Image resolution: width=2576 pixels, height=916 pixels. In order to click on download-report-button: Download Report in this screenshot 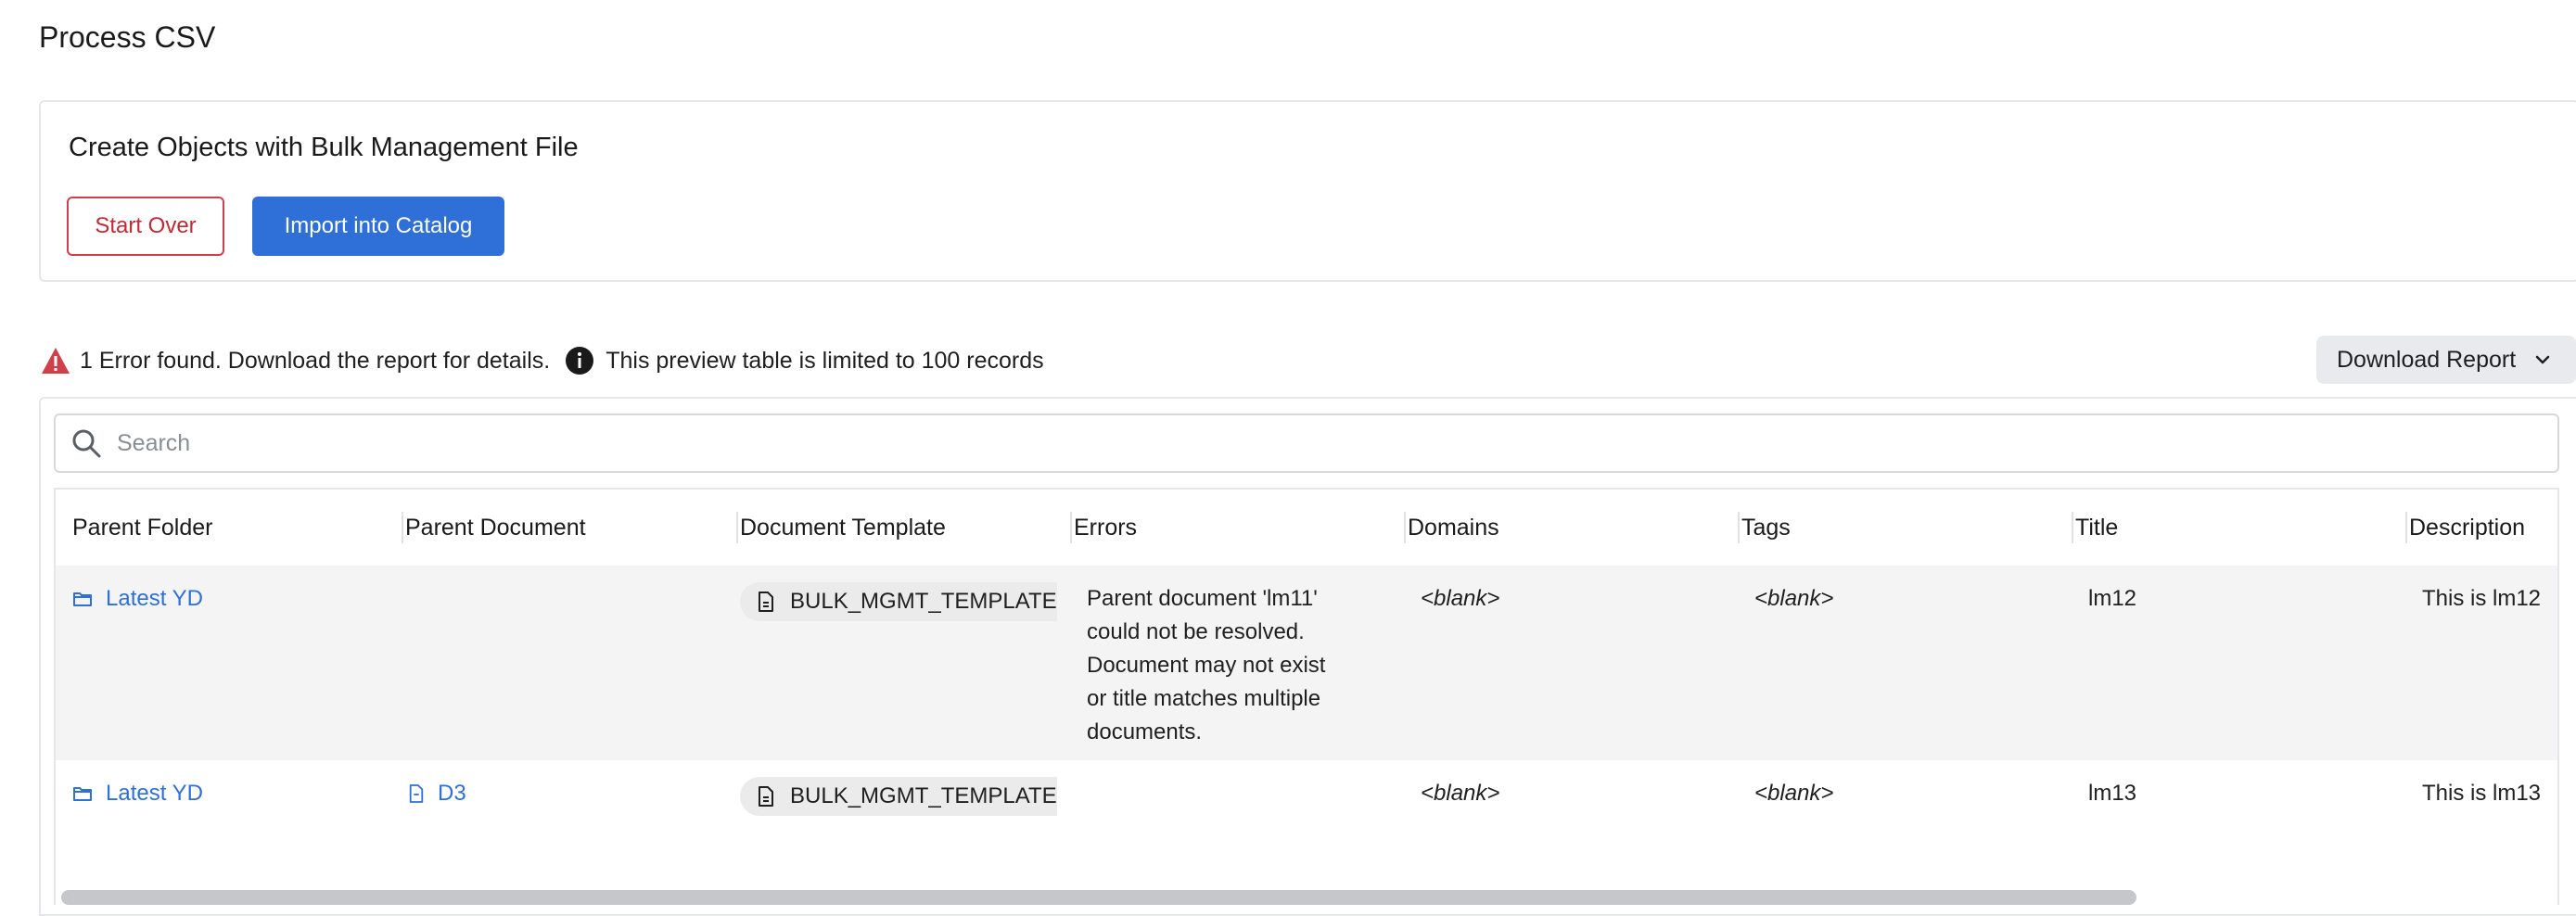, I will do `click(2446, 360)`.